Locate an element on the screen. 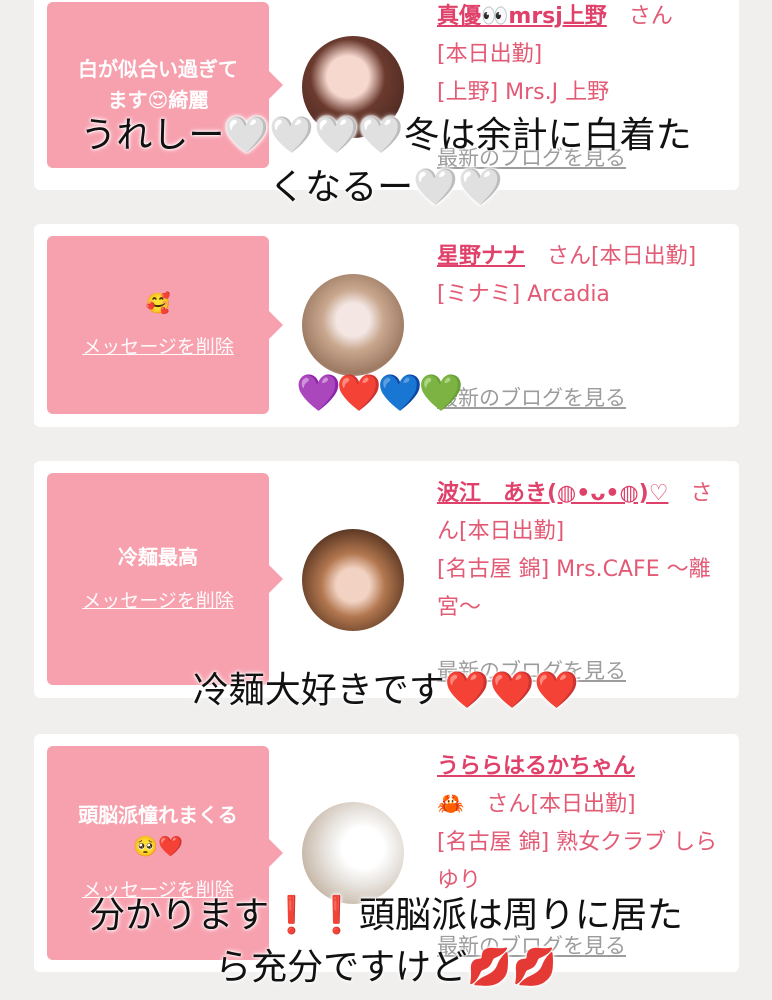 This screenshot has width=772, height=1000. message-bubble: 冷麺最高 メッセージを削除 is located at coordinates (165, 579).